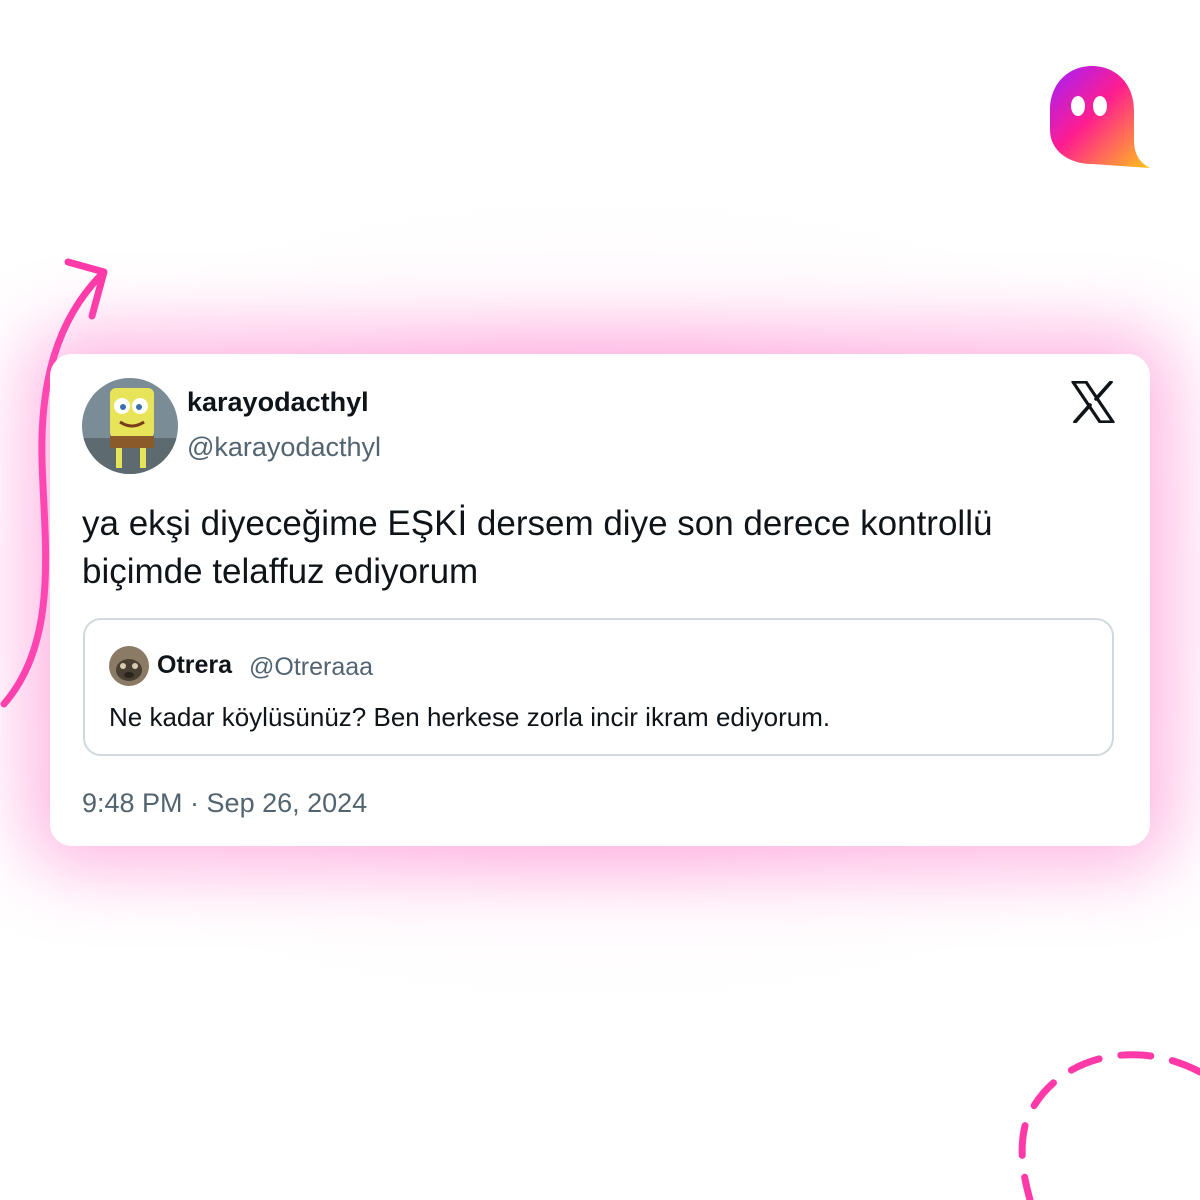 The image size is (1200, 1200). What do you see at coordinates (1100, 117) in the screenshot?
I see `ghost-logo-icon` at bounding box center [1100, 117].